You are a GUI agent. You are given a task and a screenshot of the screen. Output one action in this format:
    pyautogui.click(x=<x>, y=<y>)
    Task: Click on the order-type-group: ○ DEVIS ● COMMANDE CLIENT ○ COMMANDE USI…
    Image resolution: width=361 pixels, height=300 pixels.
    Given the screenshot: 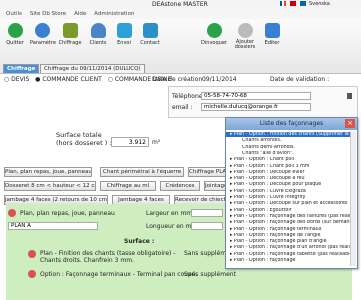 What is the action you would take?
    pyautogui.click(x=87, y=79)
    